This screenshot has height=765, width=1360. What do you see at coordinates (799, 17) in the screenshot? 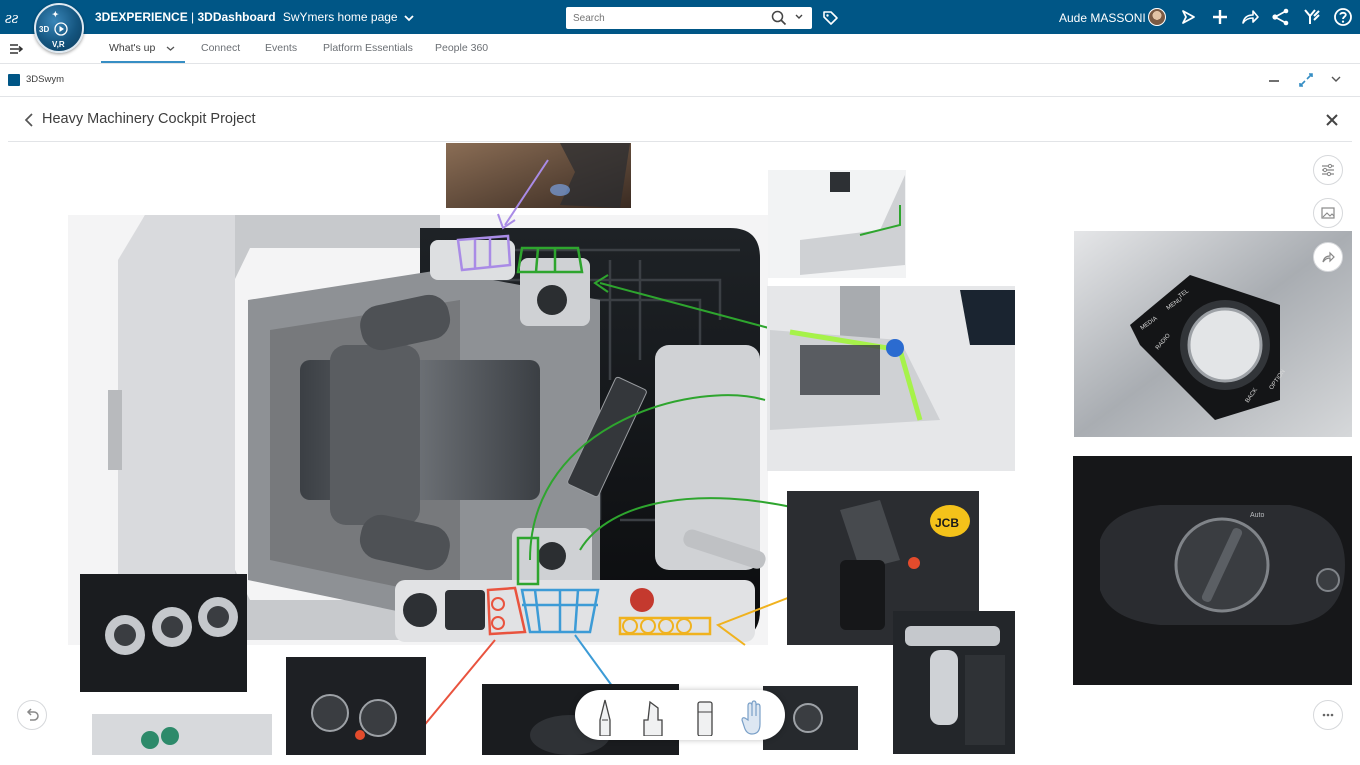
I see `search-dropdown-icon` at bounding box center [799, 17].